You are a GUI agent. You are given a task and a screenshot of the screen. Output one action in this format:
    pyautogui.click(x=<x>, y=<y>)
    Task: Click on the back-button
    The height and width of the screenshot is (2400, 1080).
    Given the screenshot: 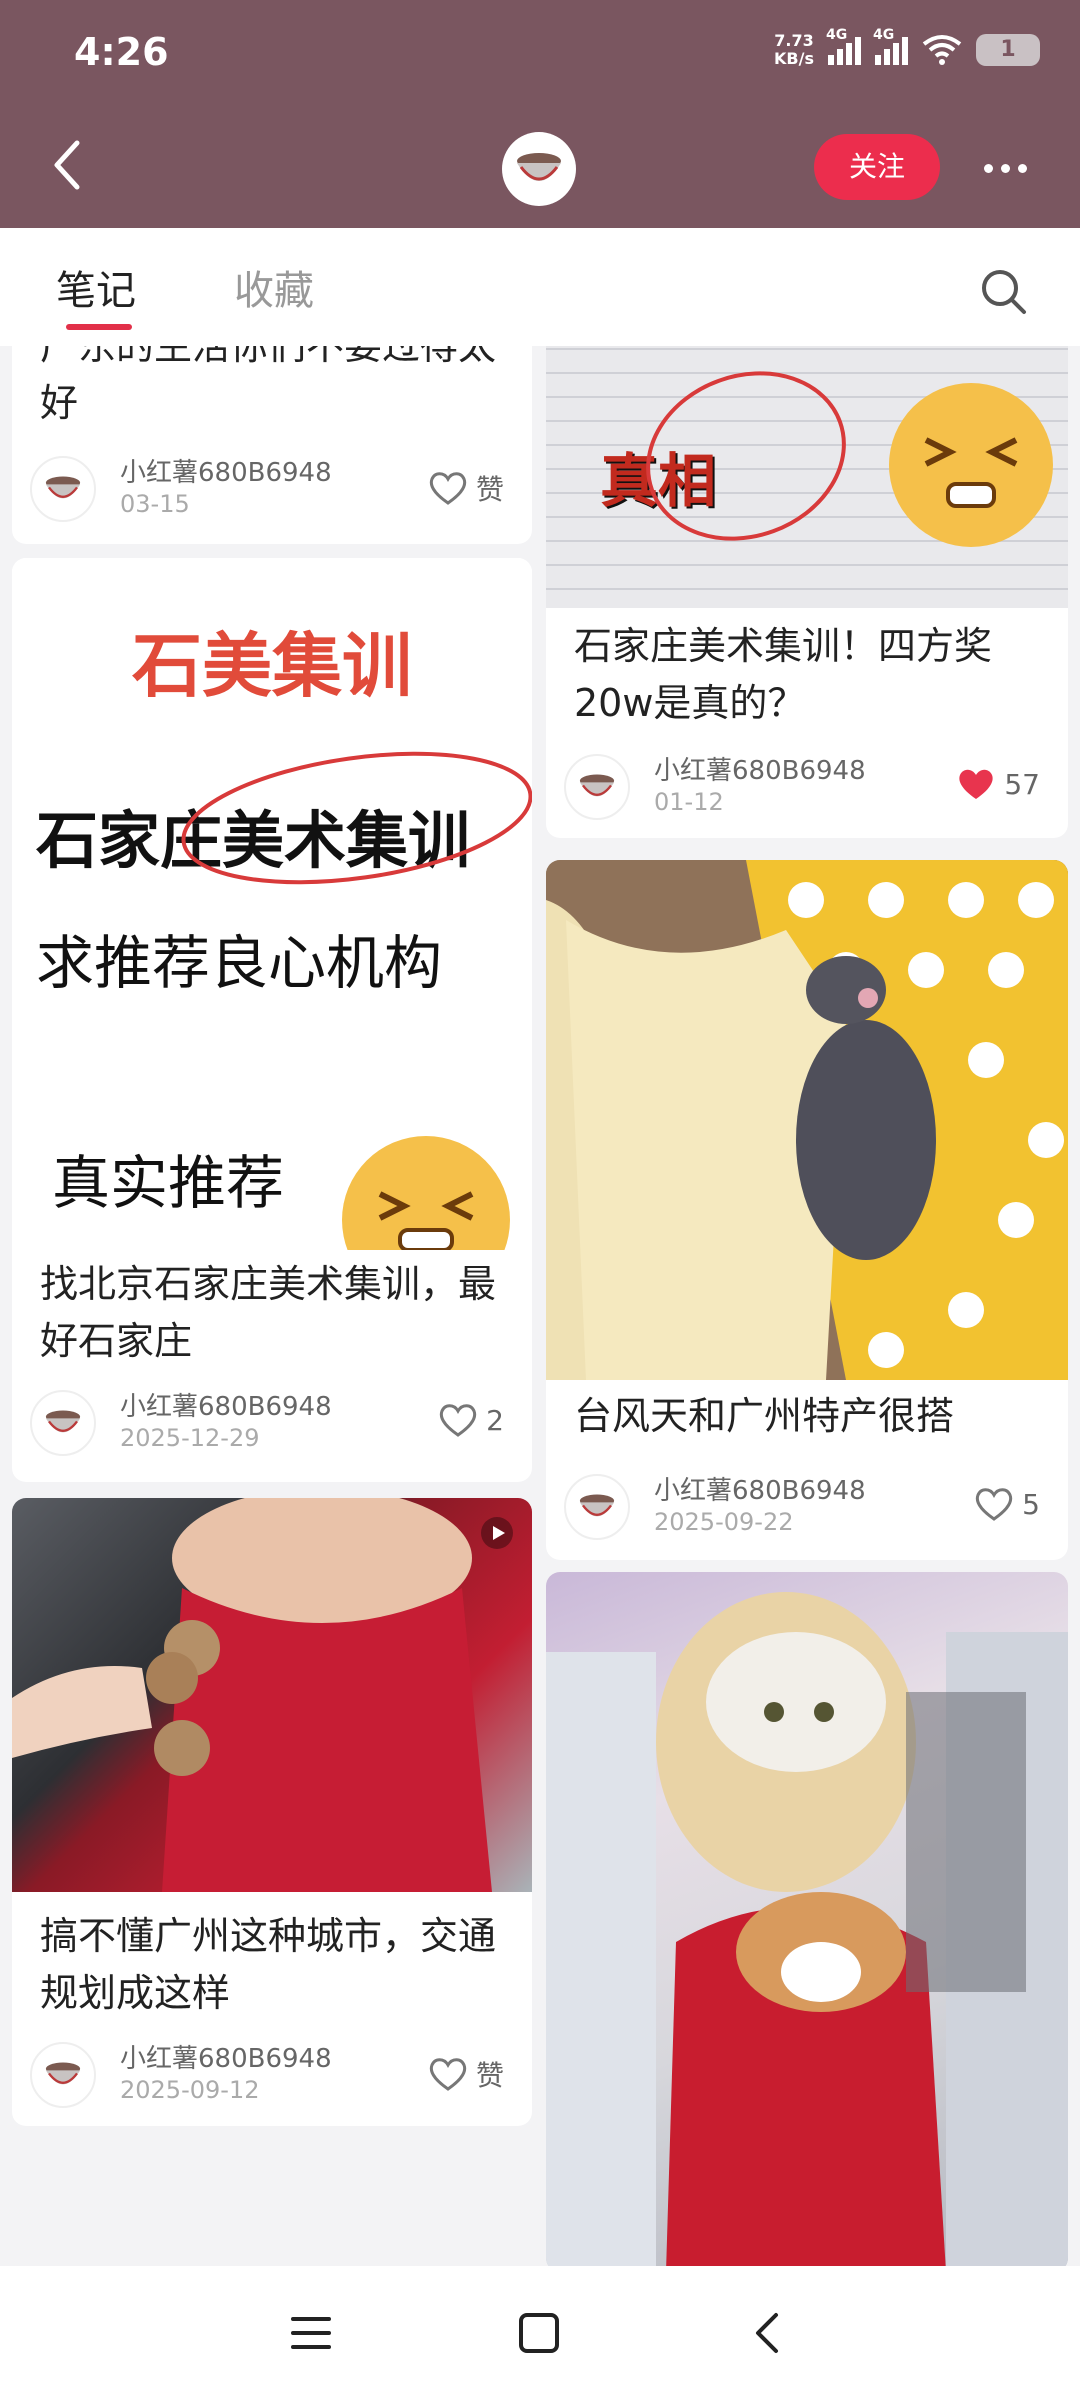 What is the action you would take?
    pyautogui.click(x=66, y=165)
    